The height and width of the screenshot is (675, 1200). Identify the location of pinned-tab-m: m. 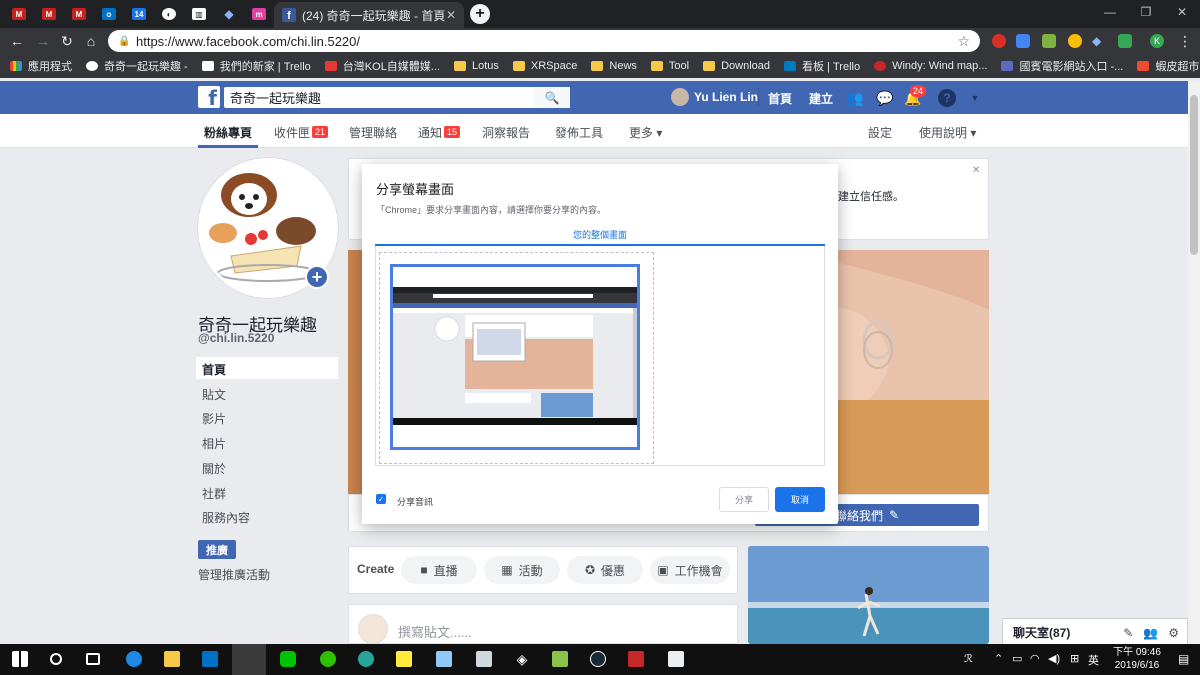
(259, 14).